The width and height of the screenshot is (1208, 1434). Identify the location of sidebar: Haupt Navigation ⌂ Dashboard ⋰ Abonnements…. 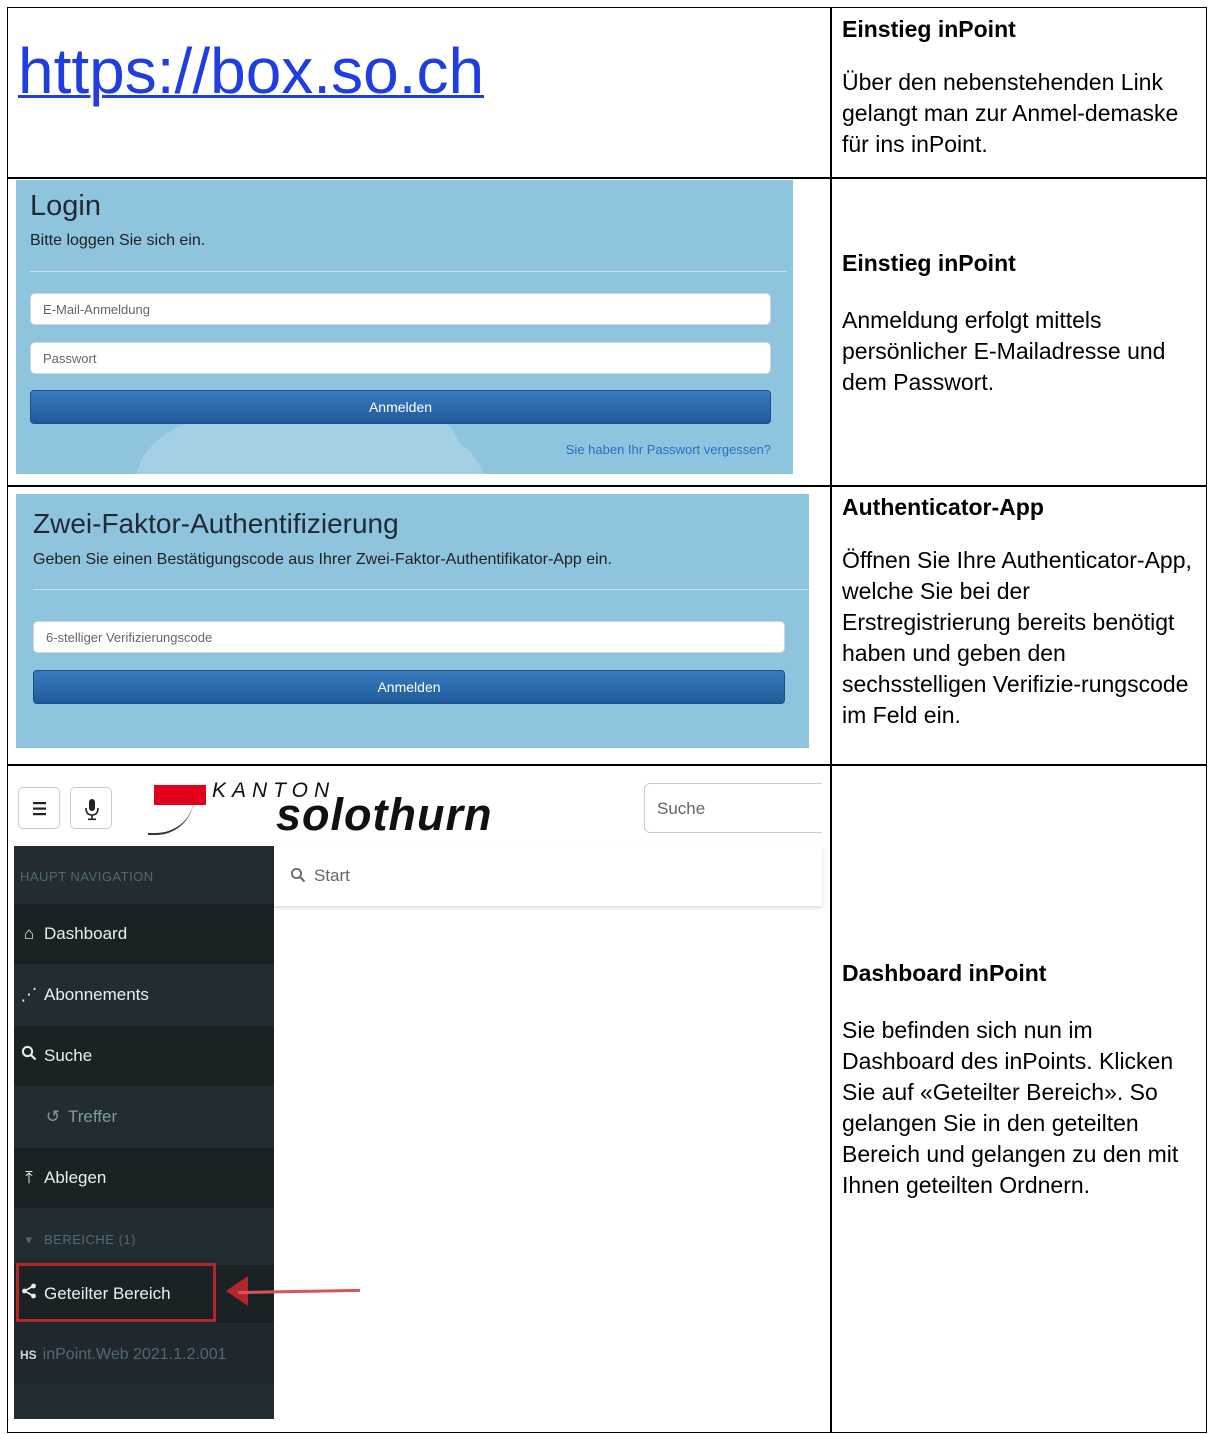
(144, 1132).